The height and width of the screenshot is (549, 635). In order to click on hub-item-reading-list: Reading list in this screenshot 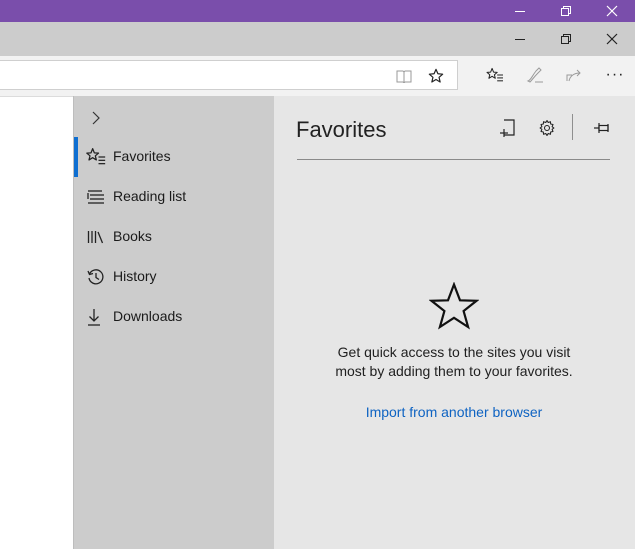, I will do `click(174, 197)`.